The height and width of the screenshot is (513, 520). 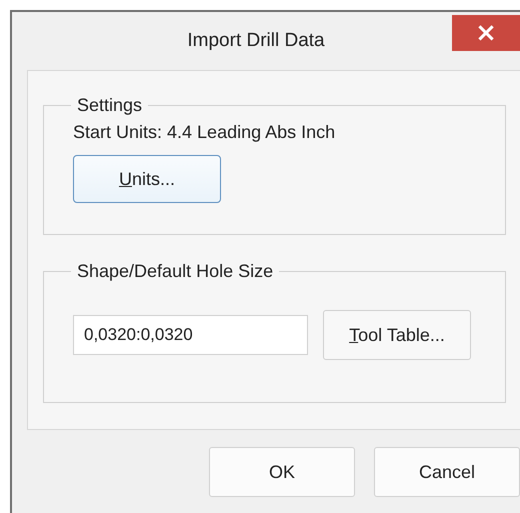 I want to click on cancel-button: Cancel, so click(x=447, y=472).